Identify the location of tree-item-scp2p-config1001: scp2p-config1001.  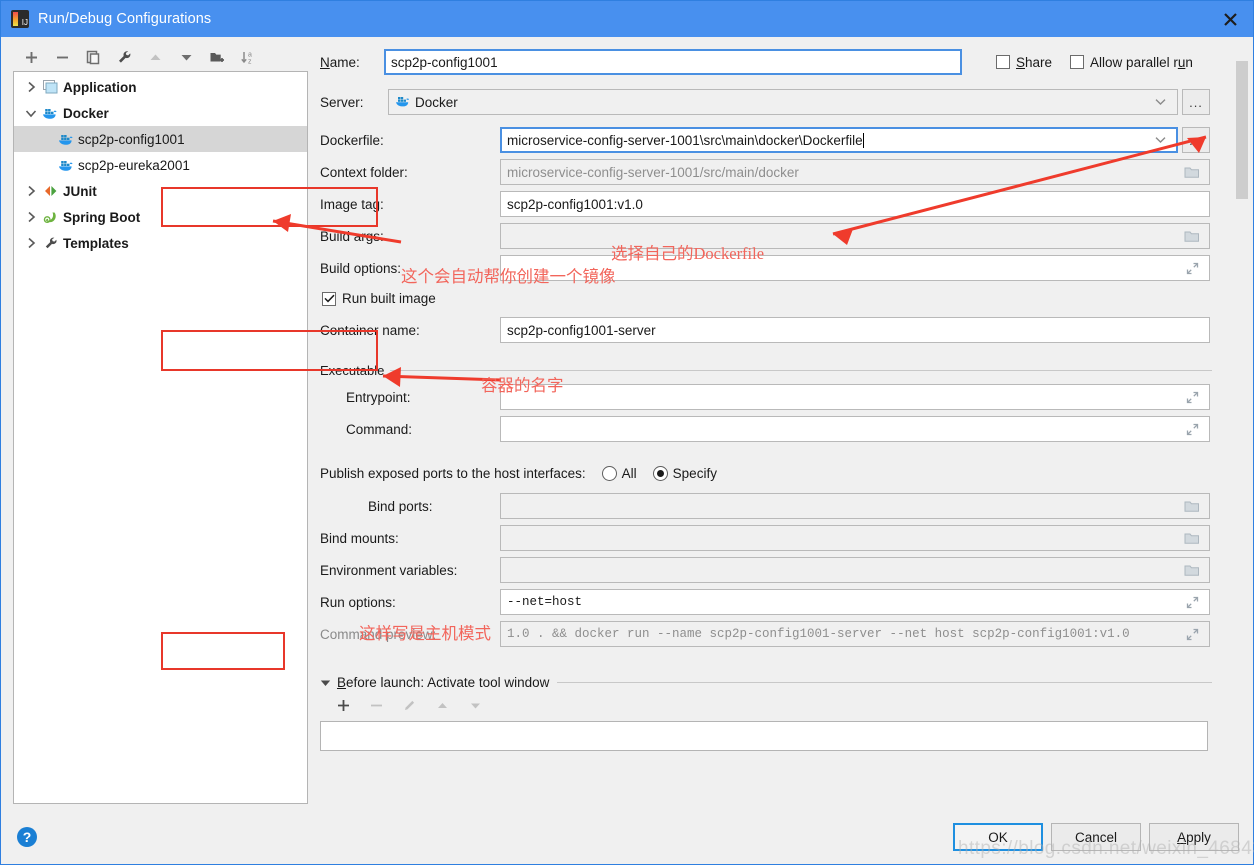
(160, 139).